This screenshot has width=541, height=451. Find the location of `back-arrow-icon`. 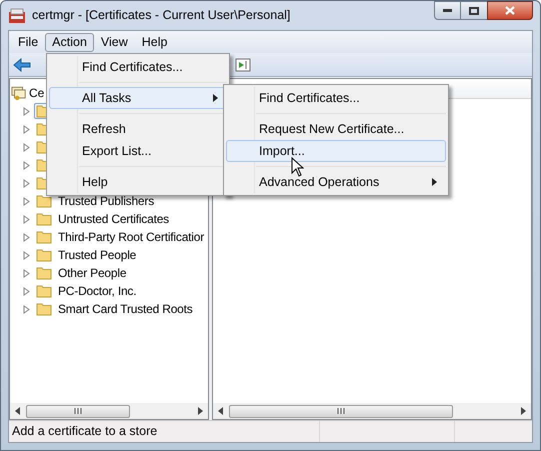

back-arrow-icon is located at coordinates (22, 65).